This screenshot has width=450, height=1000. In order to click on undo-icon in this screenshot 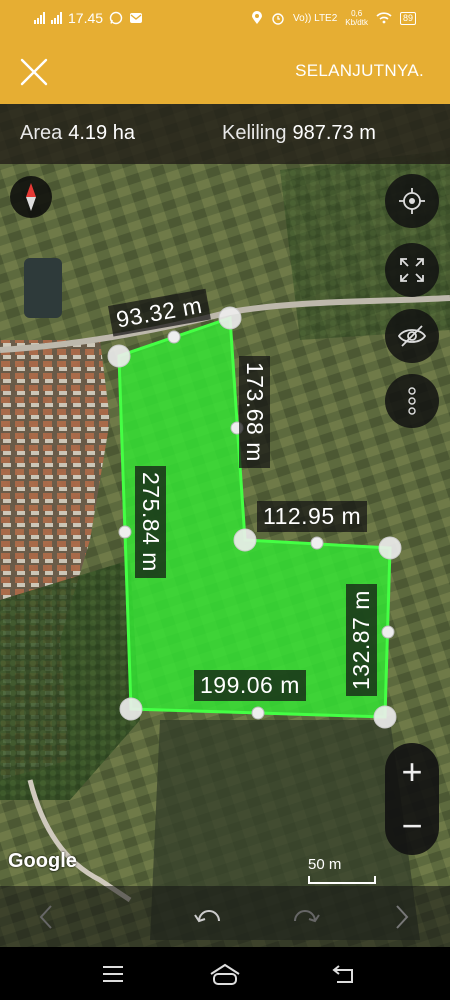, I will do `click(207, 916)`.